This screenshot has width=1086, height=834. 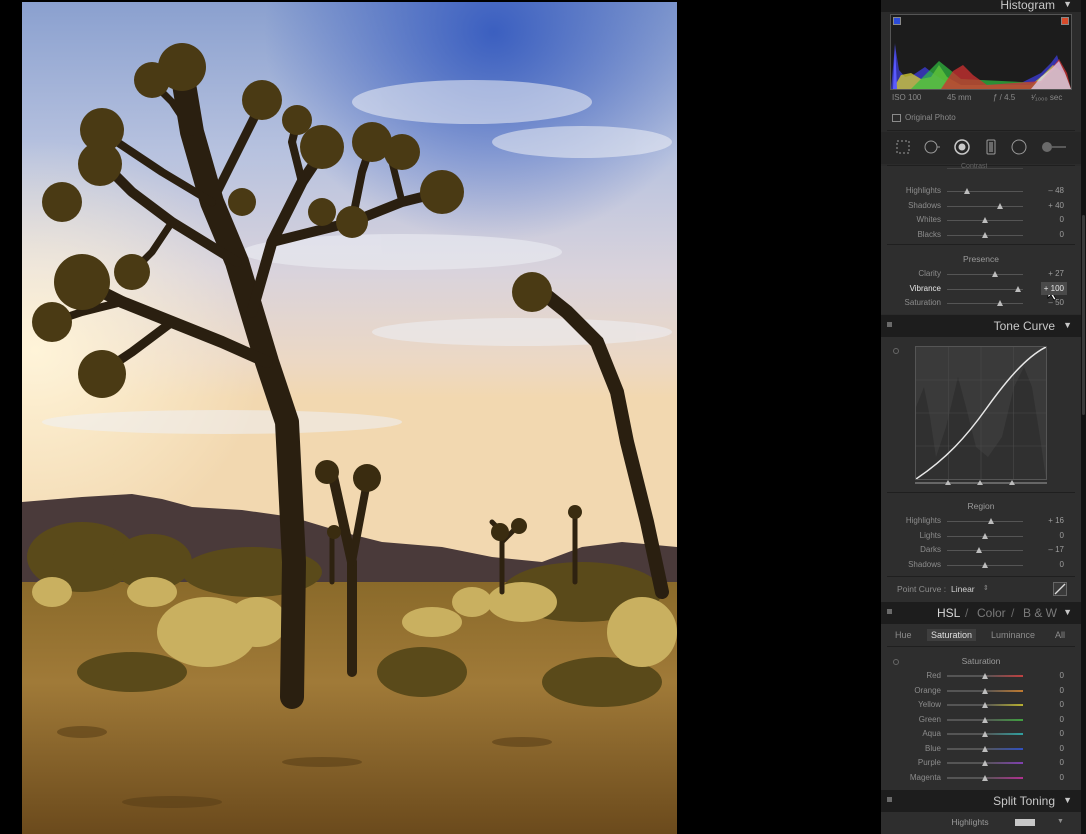 I want to click on original-photo-checkbox, so click(x=896, y=118).